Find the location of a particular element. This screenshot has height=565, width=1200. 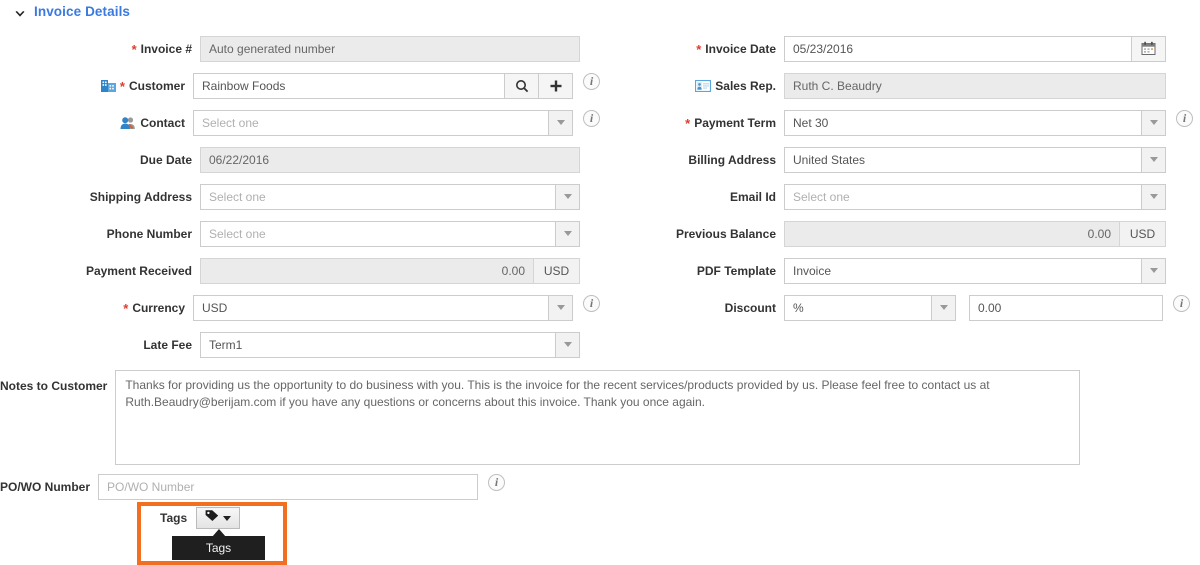

field-discount: % 0.00 i is located at coordinates (987, 307).